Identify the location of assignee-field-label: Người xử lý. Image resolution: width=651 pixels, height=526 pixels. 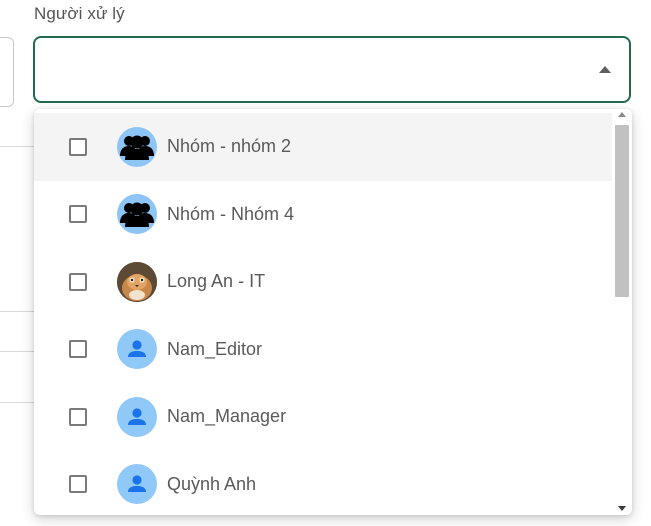
(79, 13).